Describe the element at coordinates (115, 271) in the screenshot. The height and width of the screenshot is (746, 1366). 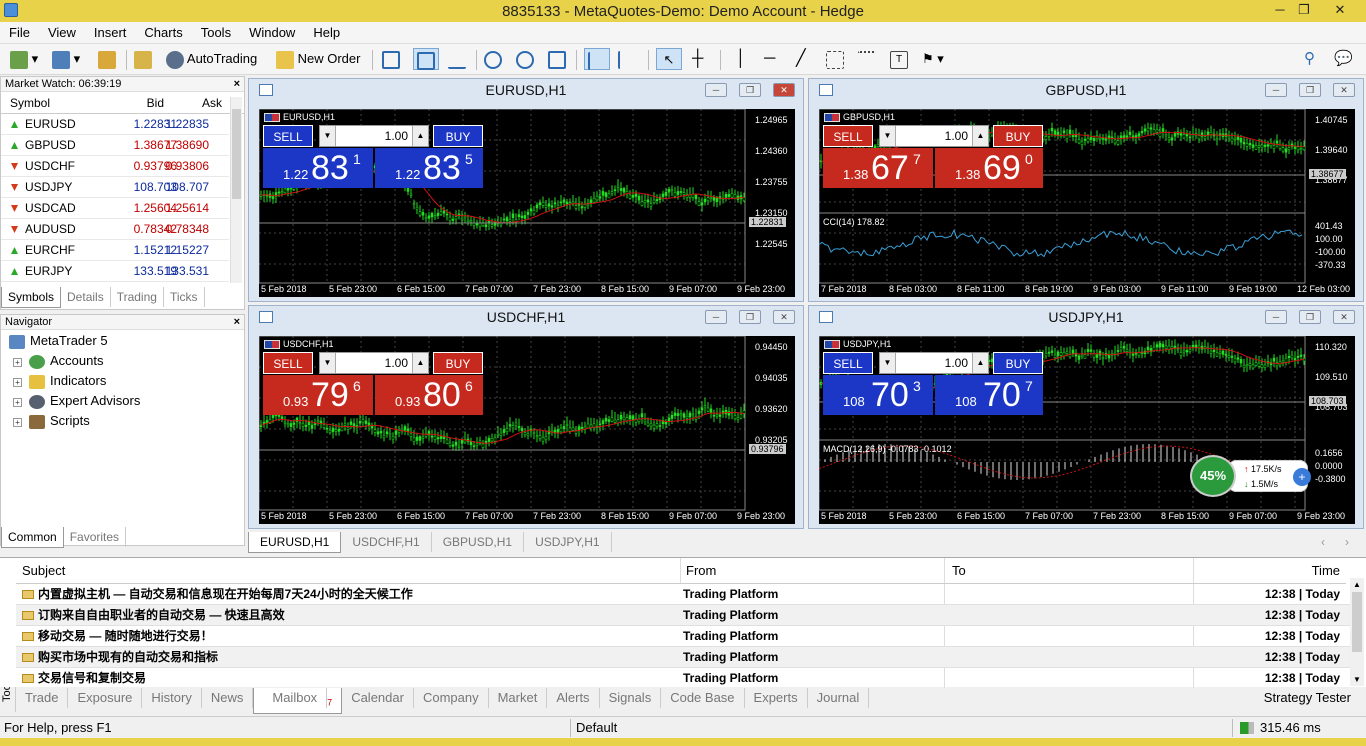
I see `market-watch-row: EURJPY 133.519 133.531` at that location.